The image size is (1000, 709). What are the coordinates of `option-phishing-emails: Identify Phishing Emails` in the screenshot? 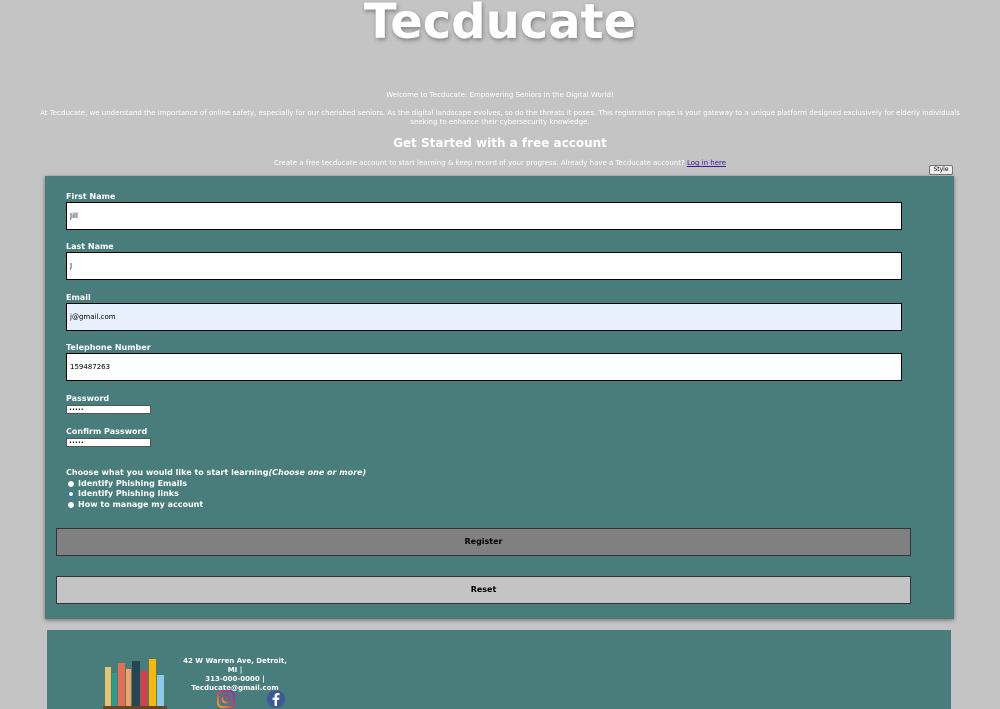 It's located at (127, 483).